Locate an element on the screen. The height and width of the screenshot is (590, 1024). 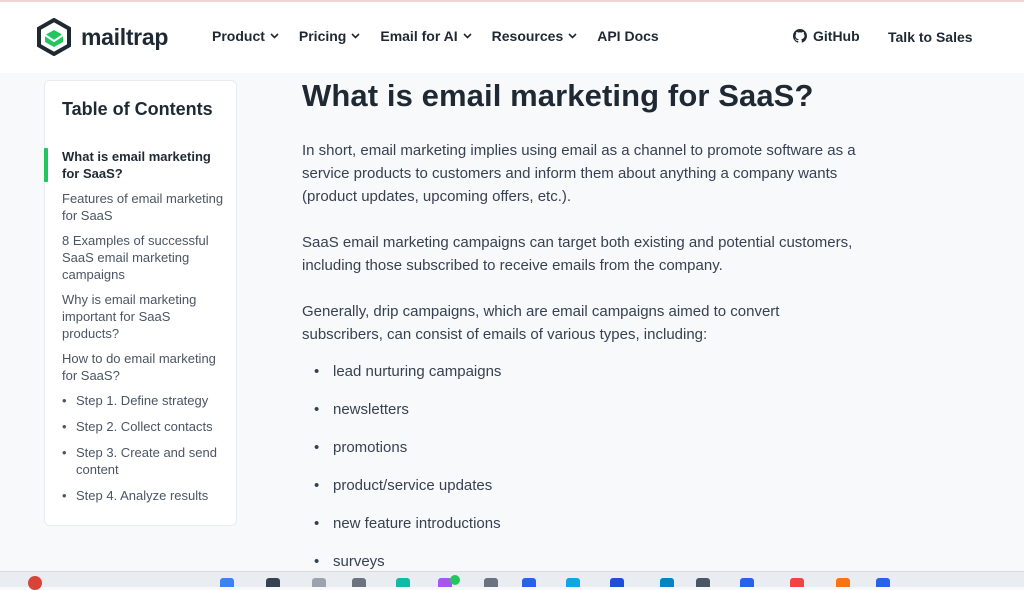
nav-label: API Docs is located at coordinates (628, 36).